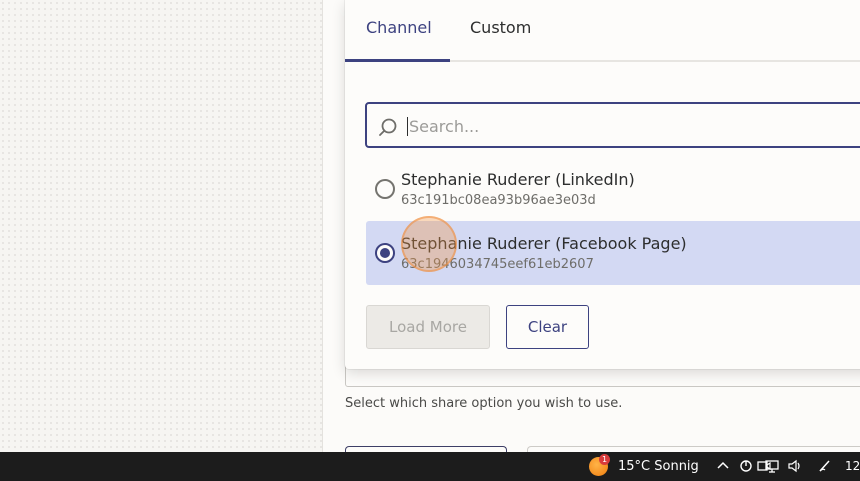 The height and width of the screenshot is (481, 860). I want to click on volume-icon, so click(795, 466).